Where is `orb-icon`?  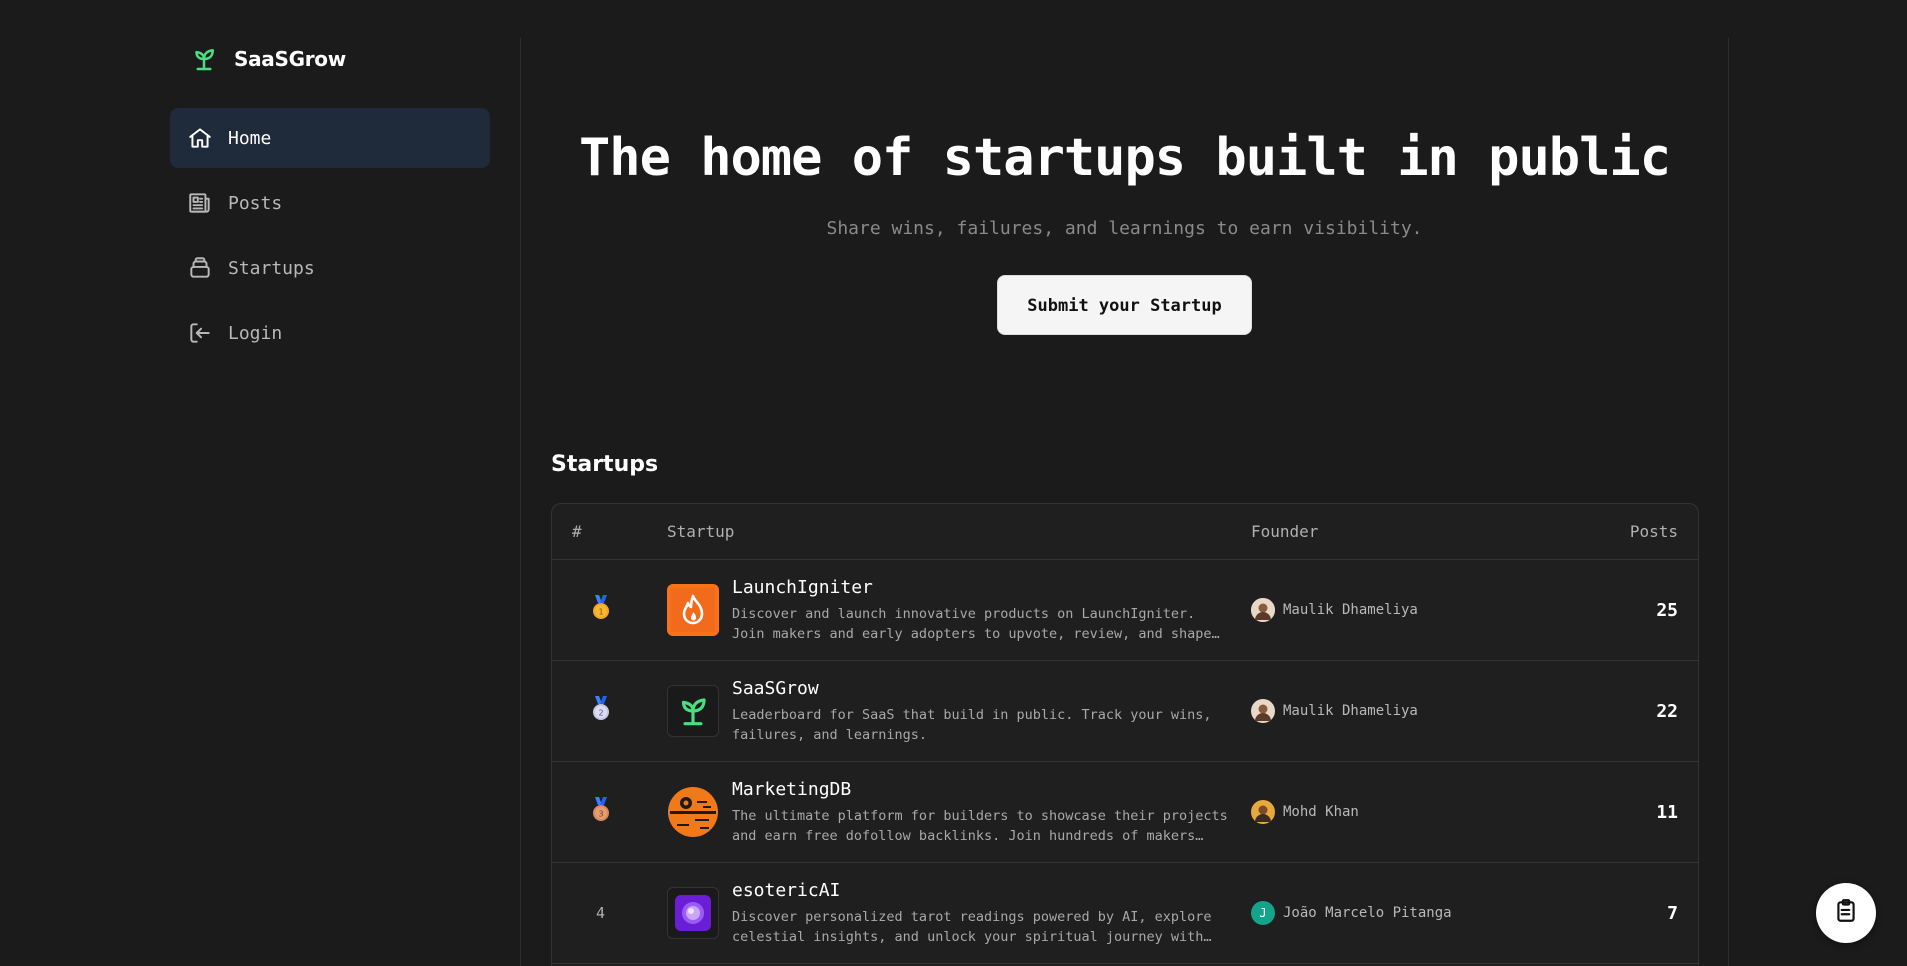 orb-icon is located at coordinates (693, 913).